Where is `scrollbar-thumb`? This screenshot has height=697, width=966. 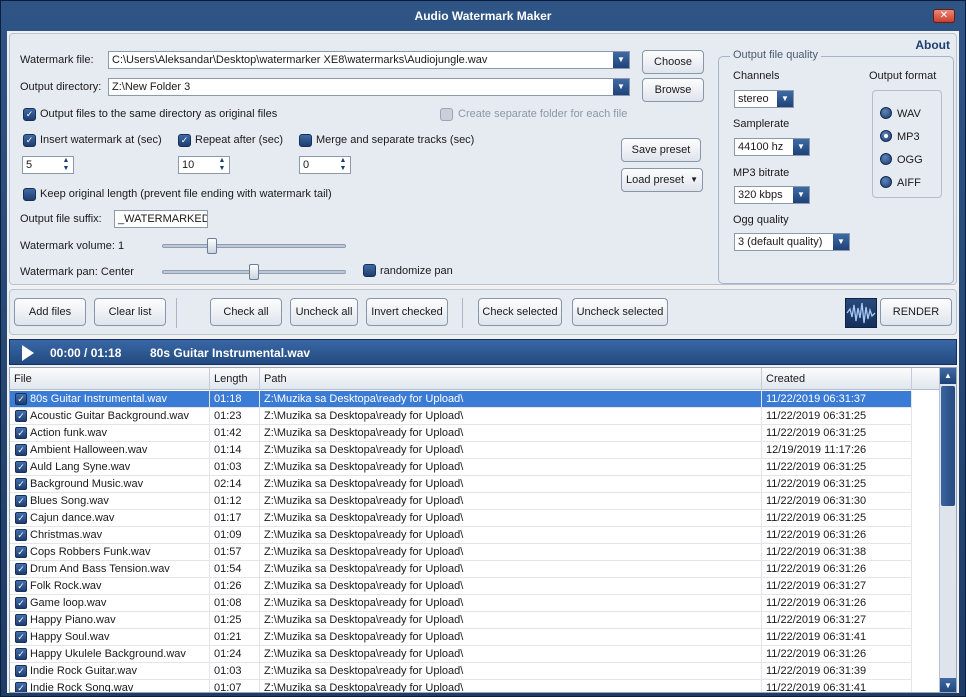 scrollbar-thumb is located at coordinates (948, 446).